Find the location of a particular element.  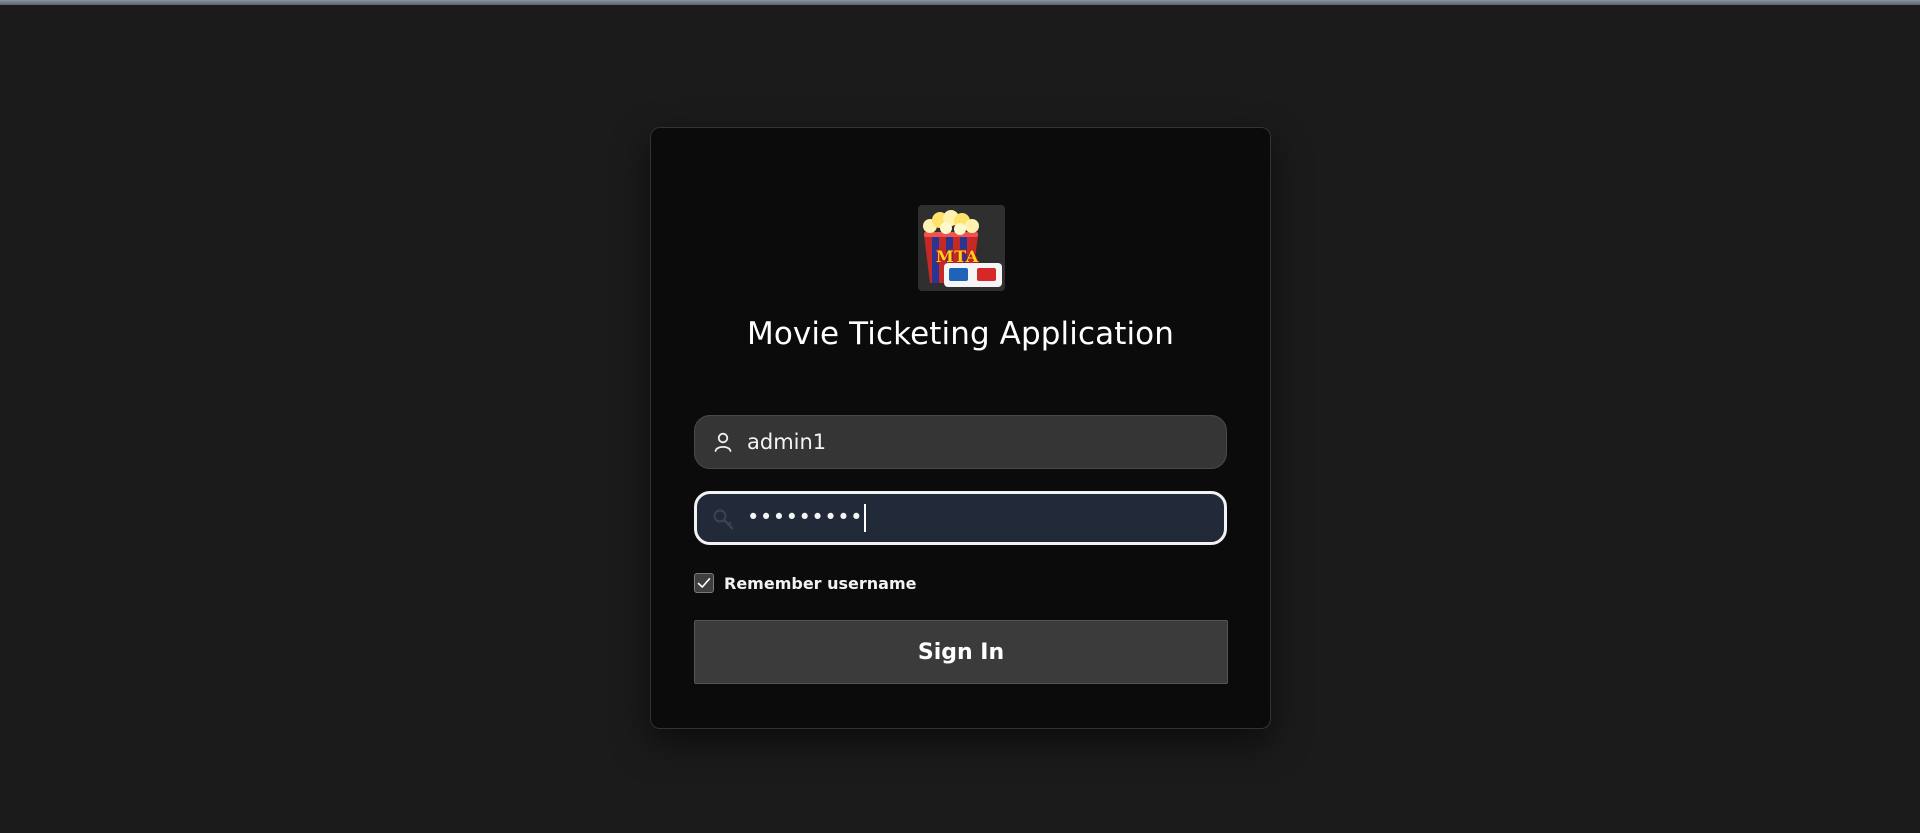

password-value: ••••••••• is located at coordinates (806, 518).